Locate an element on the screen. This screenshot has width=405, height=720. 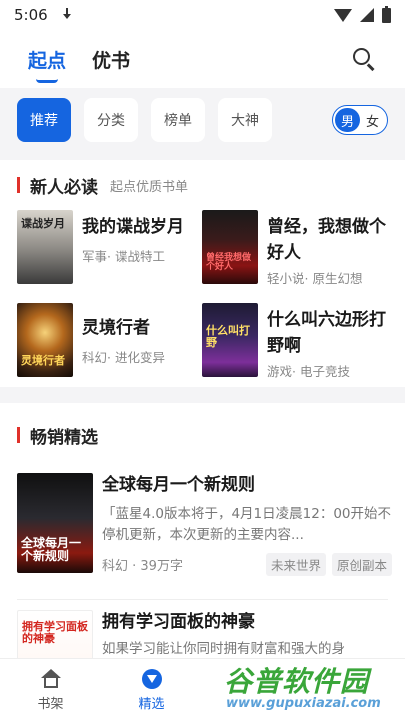
section-title: 新人必读 is located at coordinates (64, 187).